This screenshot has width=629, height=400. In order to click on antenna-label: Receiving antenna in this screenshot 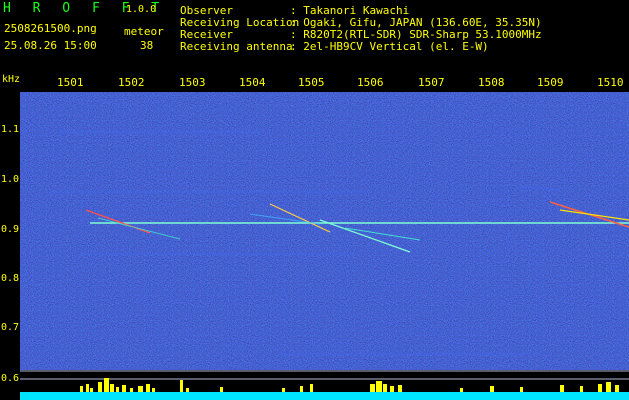, I will do `click(236, 46)`.